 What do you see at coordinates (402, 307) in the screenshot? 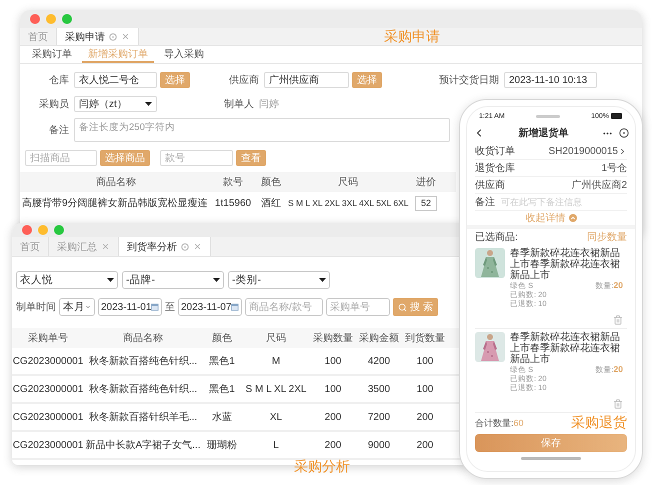
I see `search-icon` at bounding box center [402, 307].